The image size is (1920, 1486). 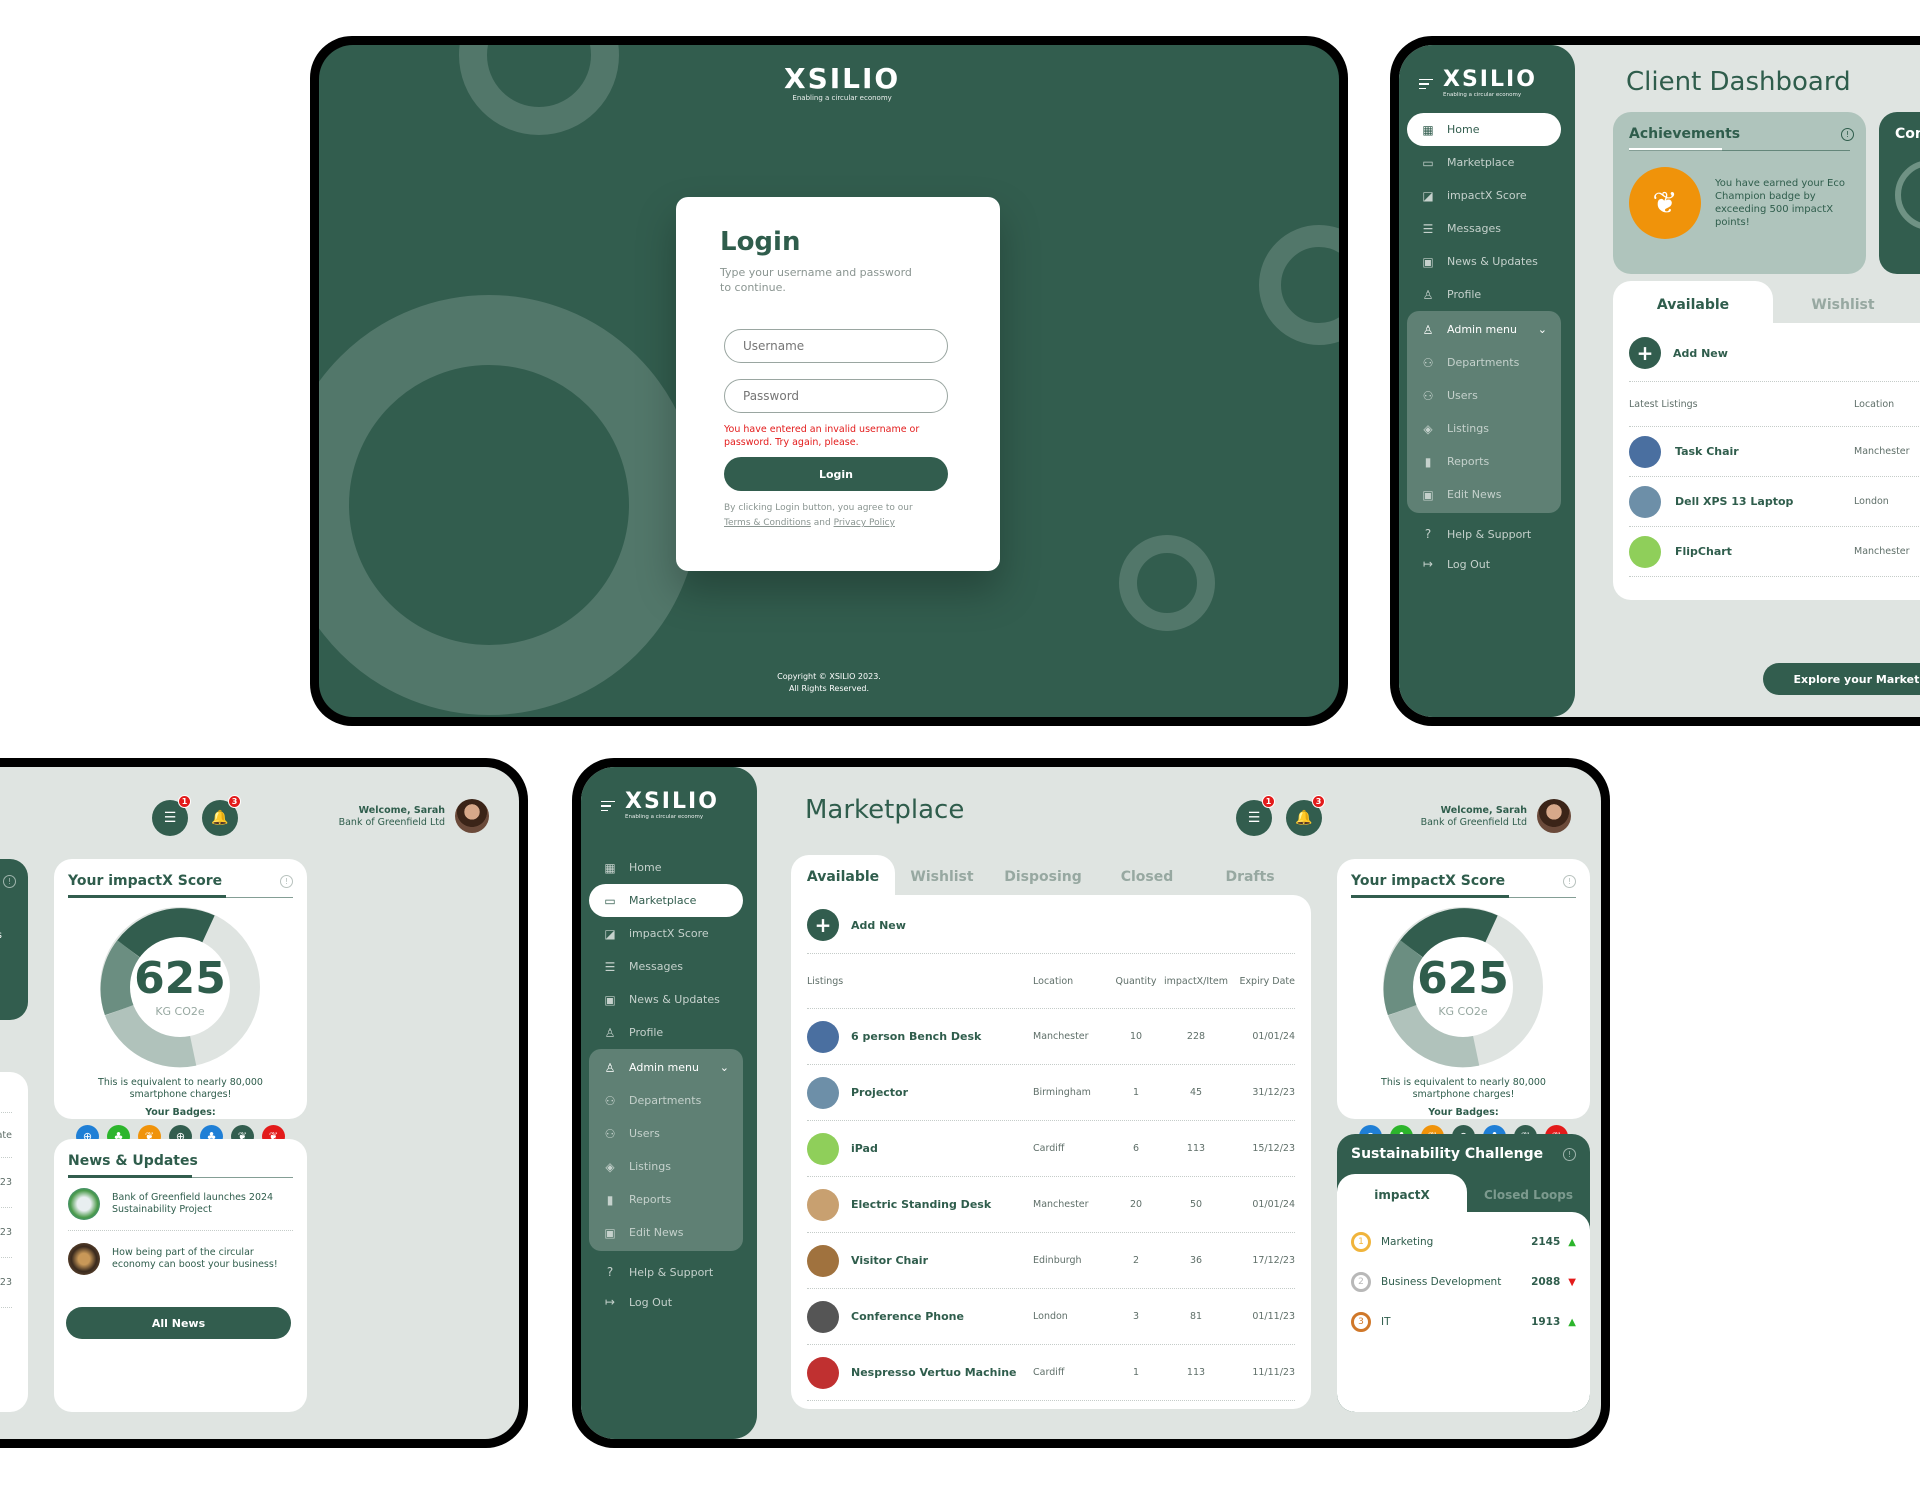 What do you see at coordinates (1463, 1242) in the screenshot?
I see `leaderboard-row: 1 Marketing 2145 ▲` at bounding box center [1463, 1242].